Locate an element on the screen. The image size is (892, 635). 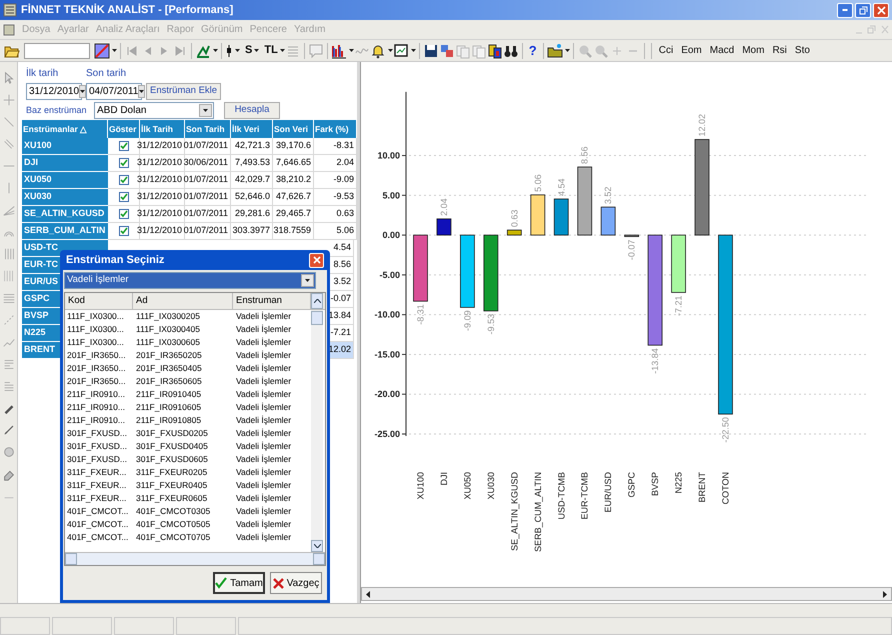
data-label: 4.54 is located at coordinates (561, 187).